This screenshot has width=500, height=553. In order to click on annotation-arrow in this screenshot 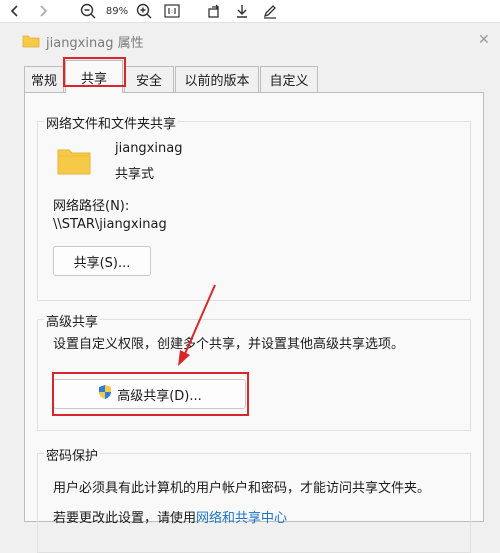, I will do `click(197, 325)`.